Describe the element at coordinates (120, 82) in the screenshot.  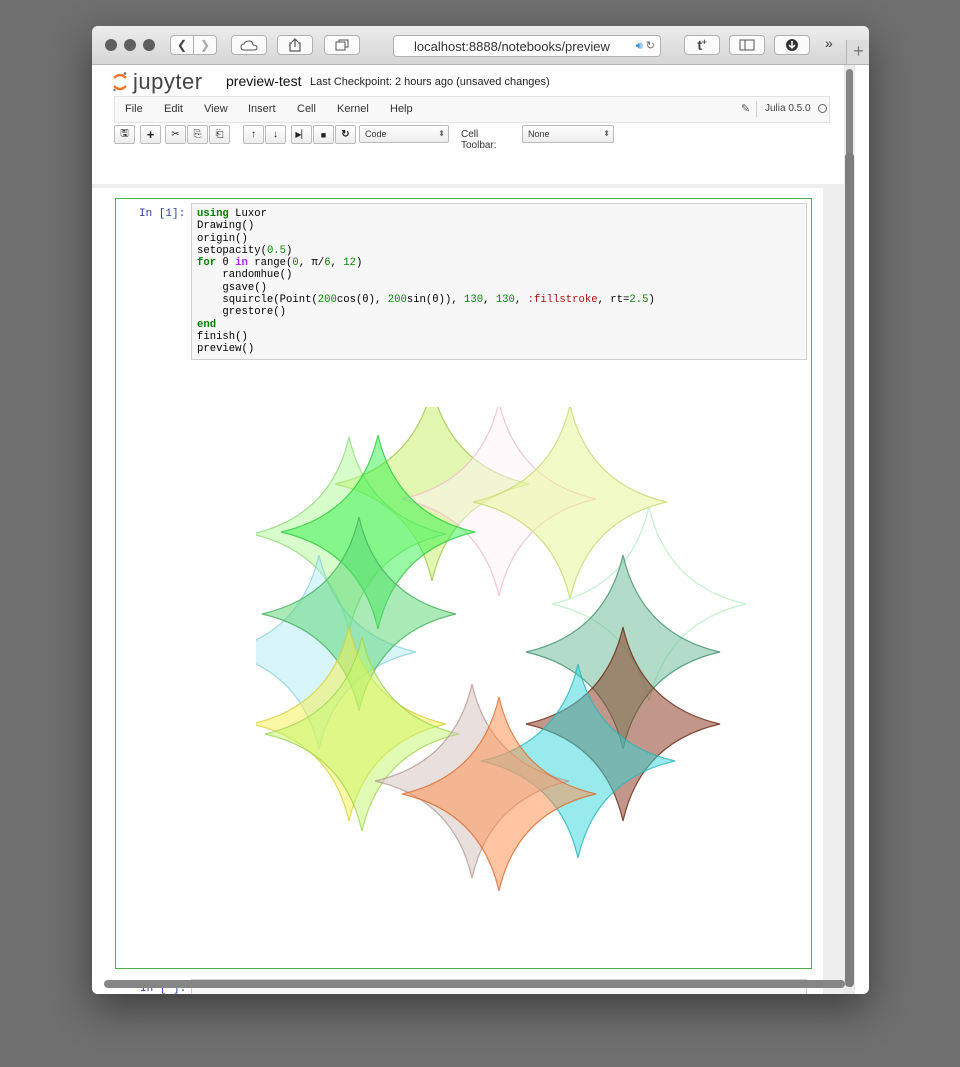
I see `jupyter-logo-icon` at that location.